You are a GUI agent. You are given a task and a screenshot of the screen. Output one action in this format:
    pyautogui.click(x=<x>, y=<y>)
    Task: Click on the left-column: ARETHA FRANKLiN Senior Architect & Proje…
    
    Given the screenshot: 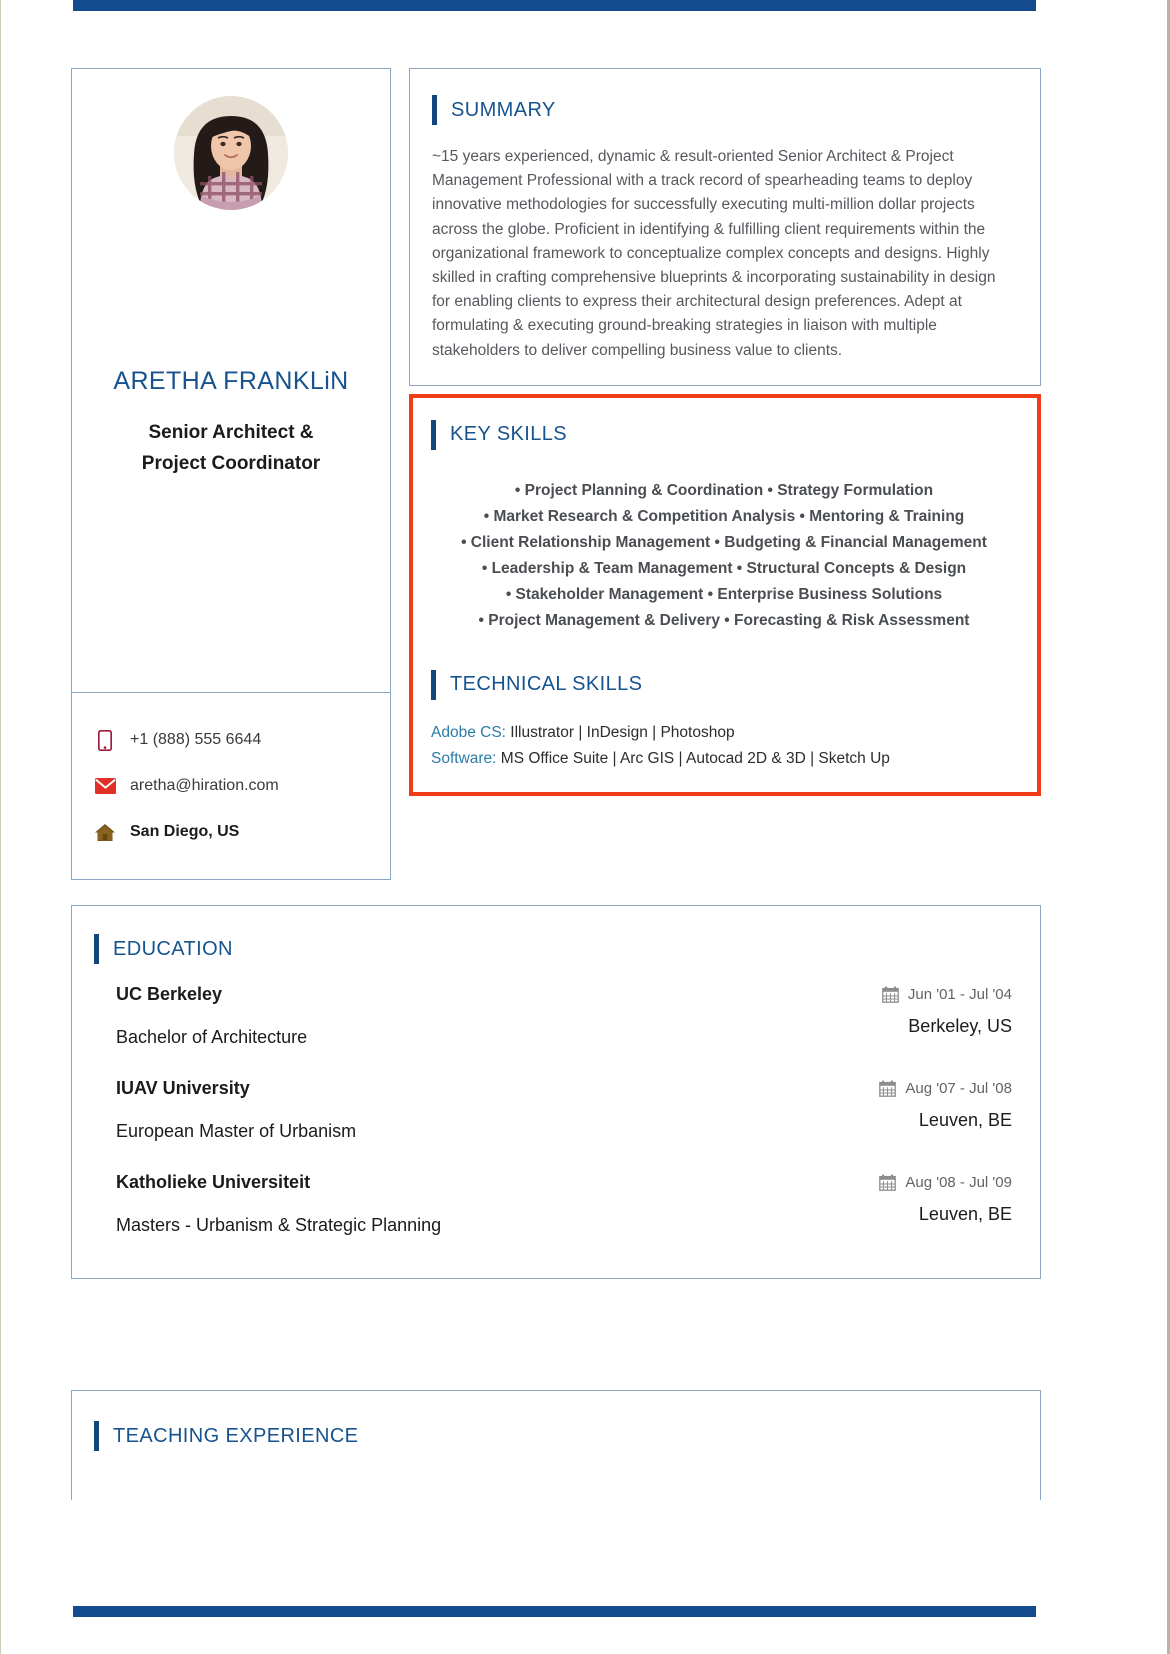 What is the action you would take?
    pyautogui.click(x=231, y=474)
    